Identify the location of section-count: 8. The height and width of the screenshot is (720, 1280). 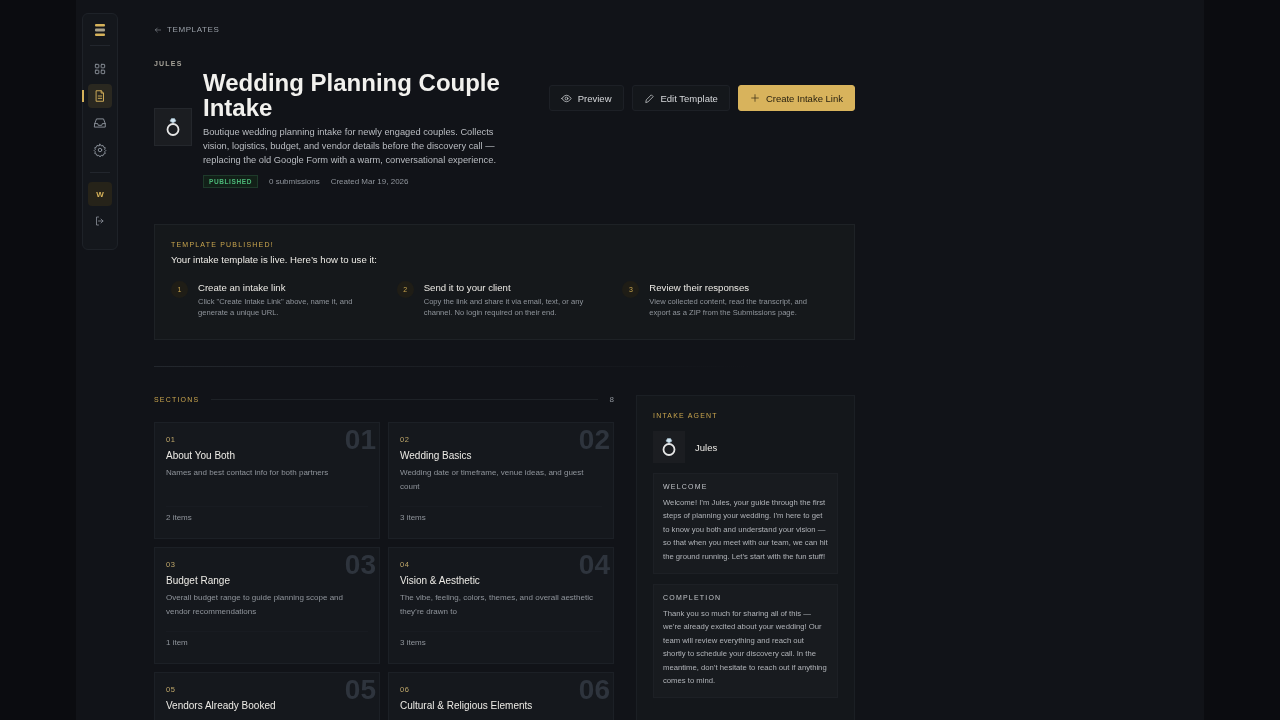
(611, 399).